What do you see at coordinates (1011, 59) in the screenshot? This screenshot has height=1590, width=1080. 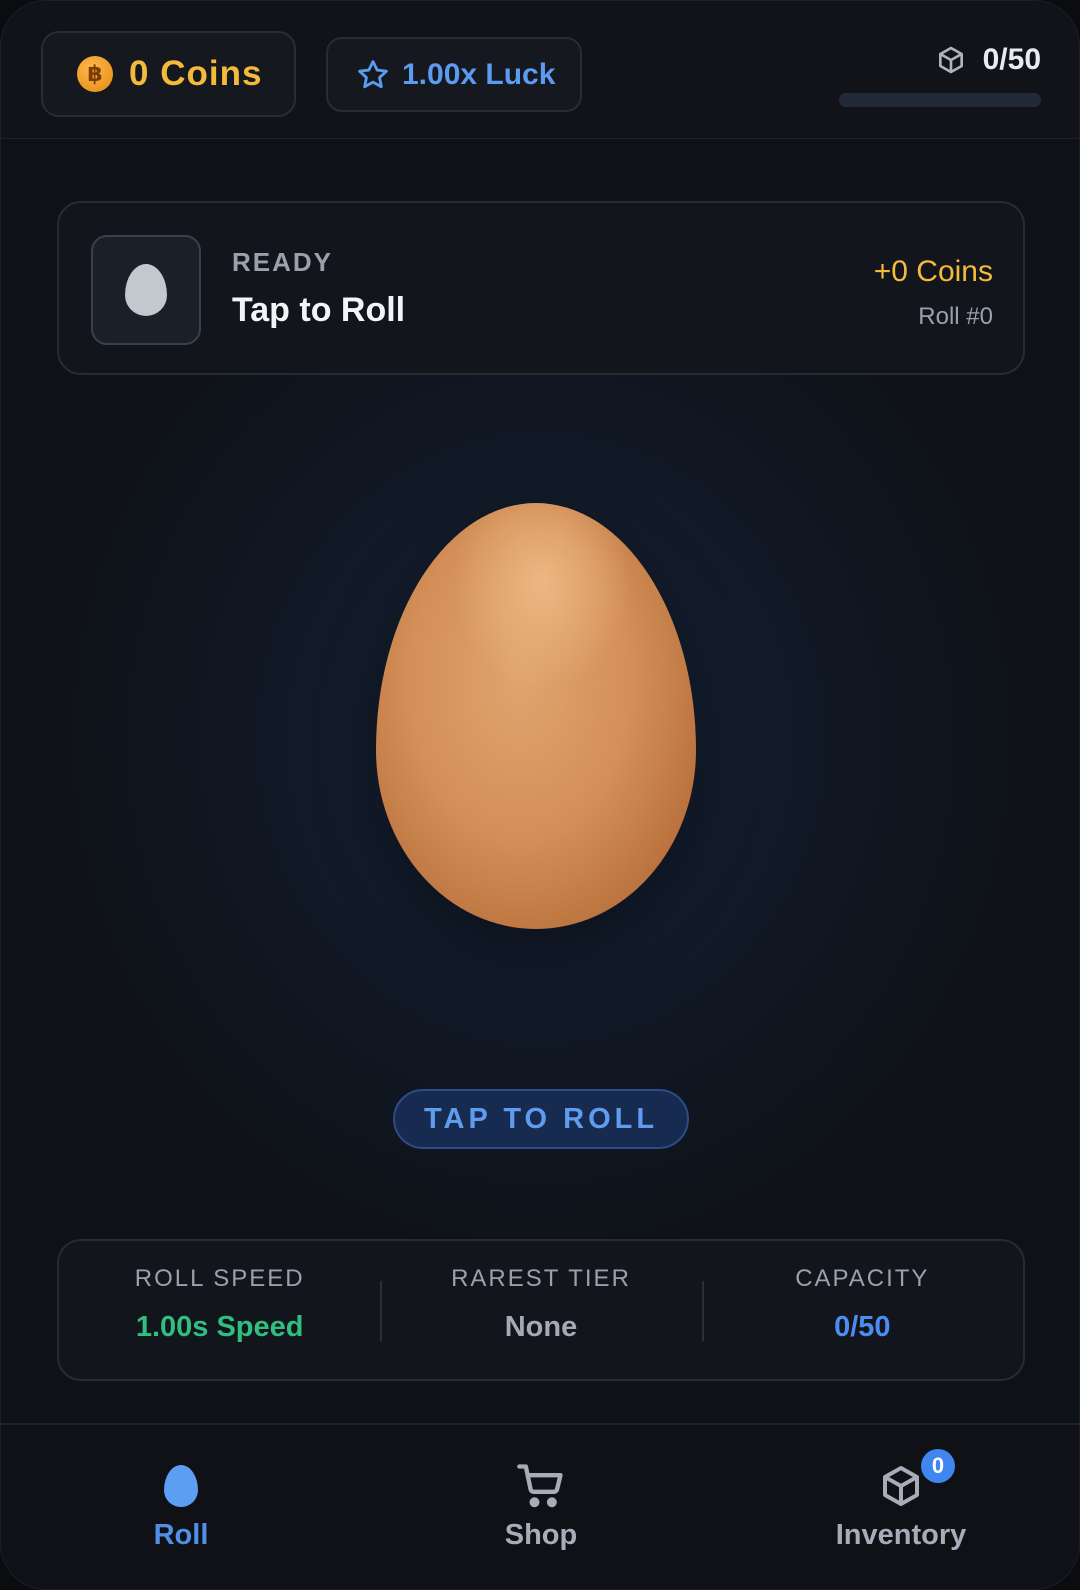 I see `capacity-label: 0/50` at bounding box center [1011, 59].